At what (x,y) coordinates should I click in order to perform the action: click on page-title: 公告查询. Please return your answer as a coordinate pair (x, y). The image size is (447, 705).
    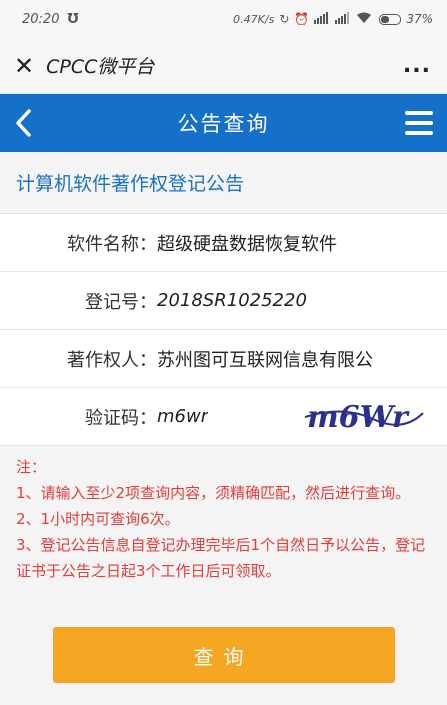
    Looking at the image, I should click on (223, 124).